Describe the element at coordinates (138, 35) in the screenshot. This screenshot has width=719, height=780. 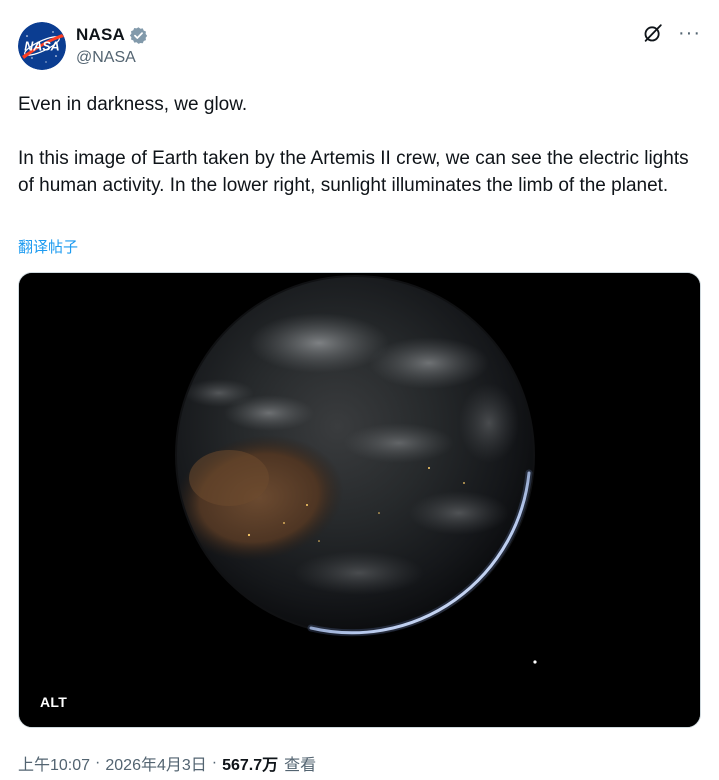
I see `verified-badge-icon` at that location.